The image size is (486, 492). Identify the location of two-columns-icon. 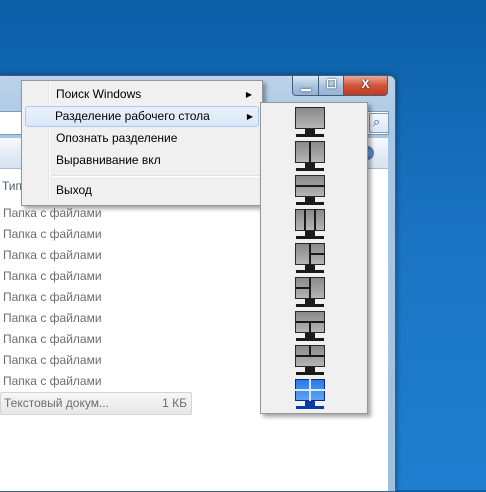
(310, 156).